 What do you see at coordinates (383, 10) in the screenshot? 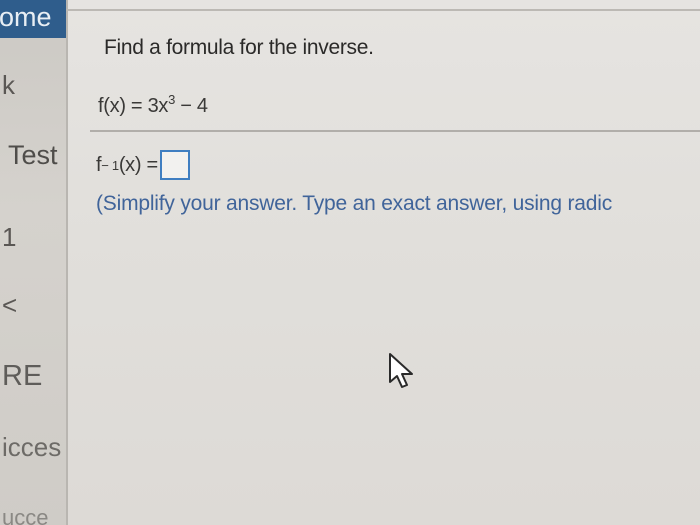
I see `panel-top-border` at bounding box center [383, 10].